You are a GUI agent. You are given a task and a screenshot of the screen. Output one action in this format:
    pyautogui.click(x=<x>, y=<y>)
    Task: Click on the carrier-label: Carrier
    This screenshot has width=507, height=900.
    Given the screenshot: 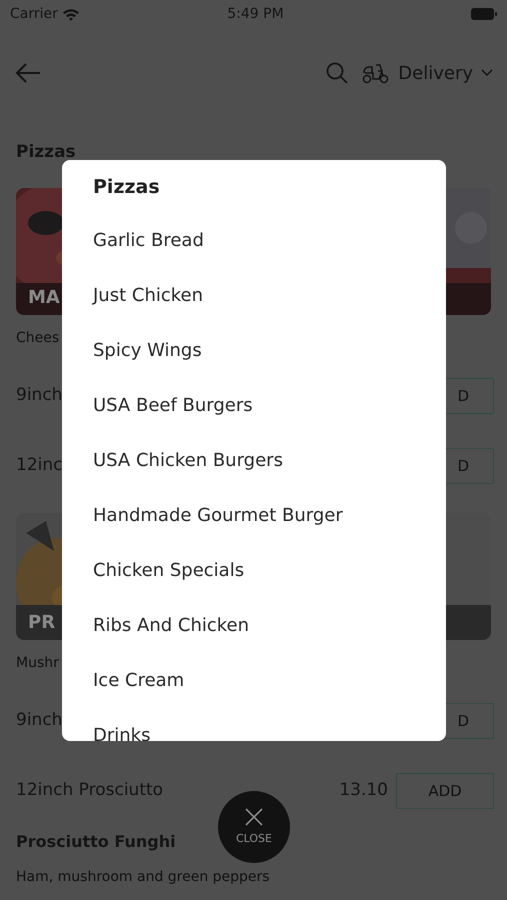 What is the action you would take?
    pyautogui.click(x=34, y=14)
    